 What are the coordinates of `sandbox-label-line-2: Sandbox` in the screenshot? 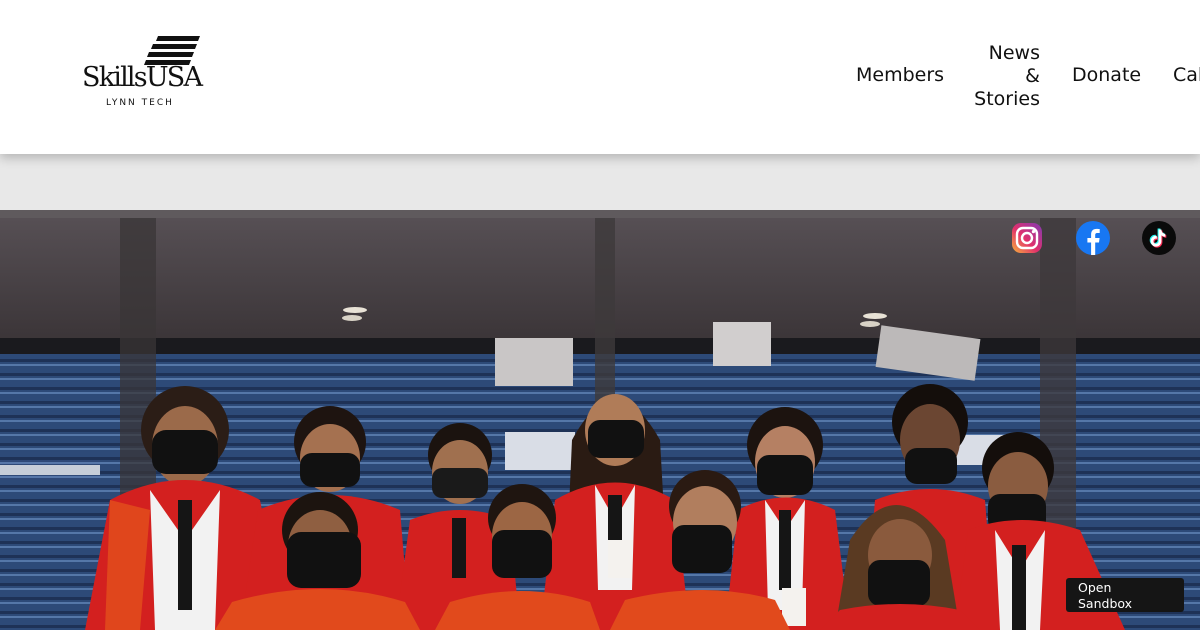 It's located at (1105, 603).